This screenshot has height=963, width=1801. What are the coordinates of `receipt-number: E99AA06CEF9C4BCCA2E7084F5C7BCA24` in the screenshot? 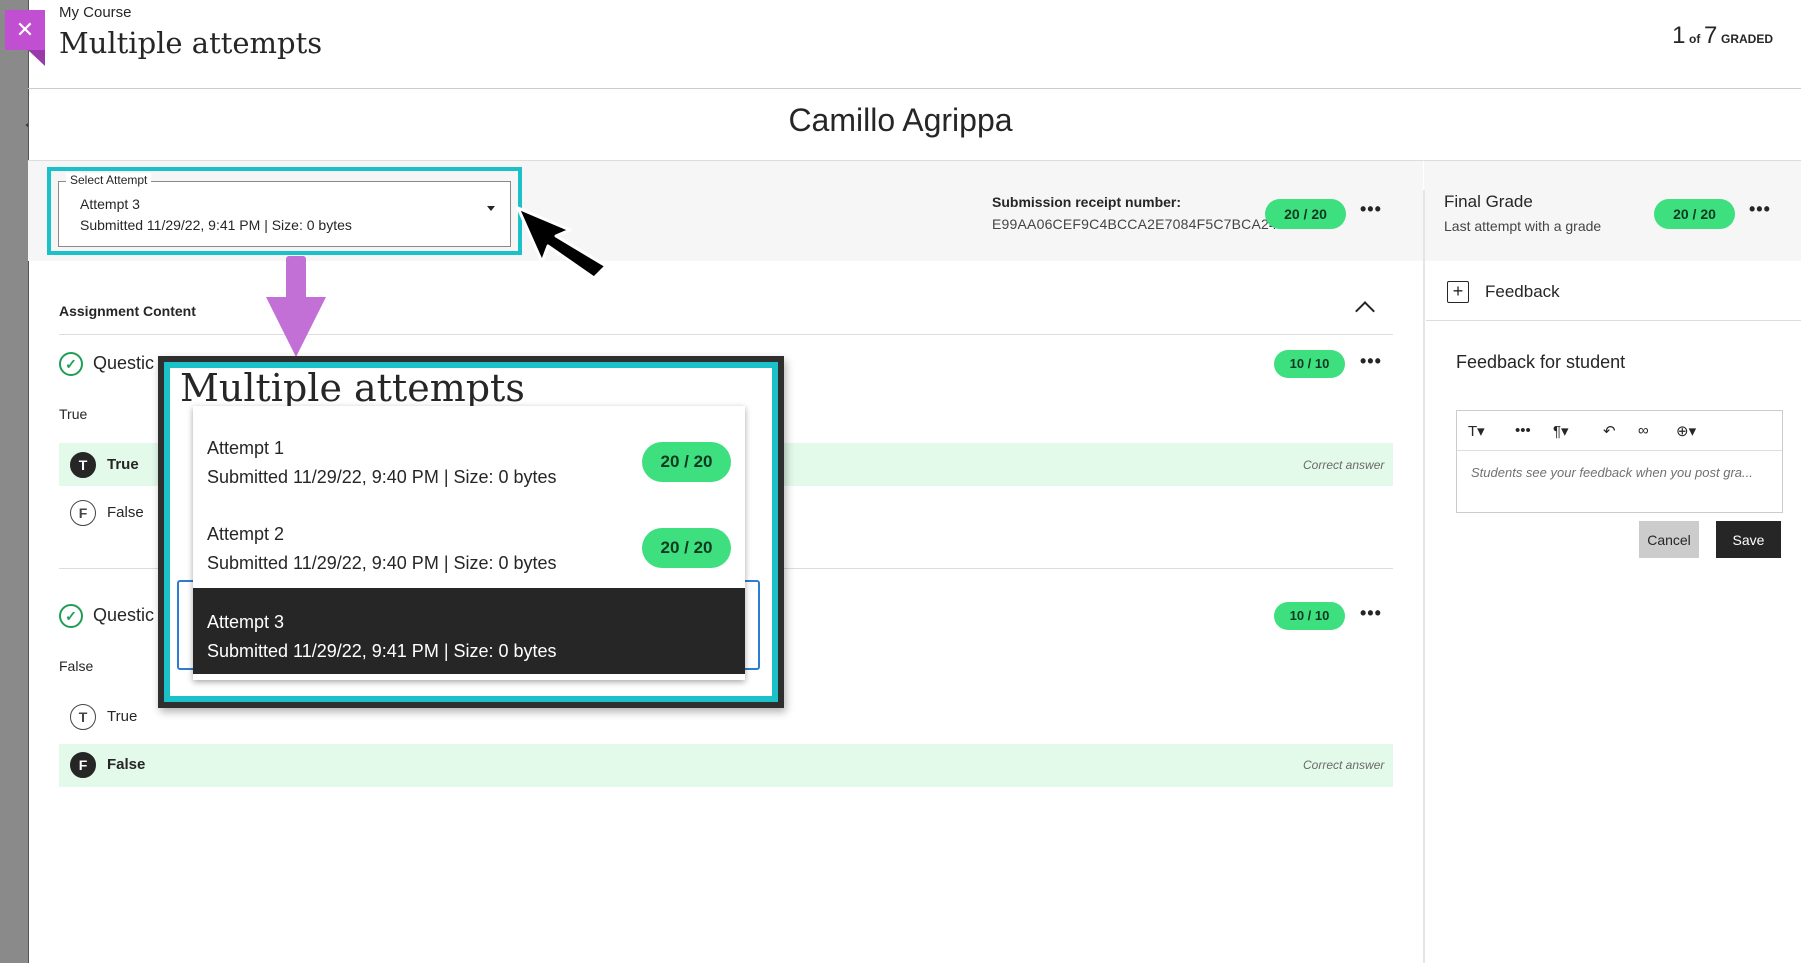 It's located at (1134, 224).